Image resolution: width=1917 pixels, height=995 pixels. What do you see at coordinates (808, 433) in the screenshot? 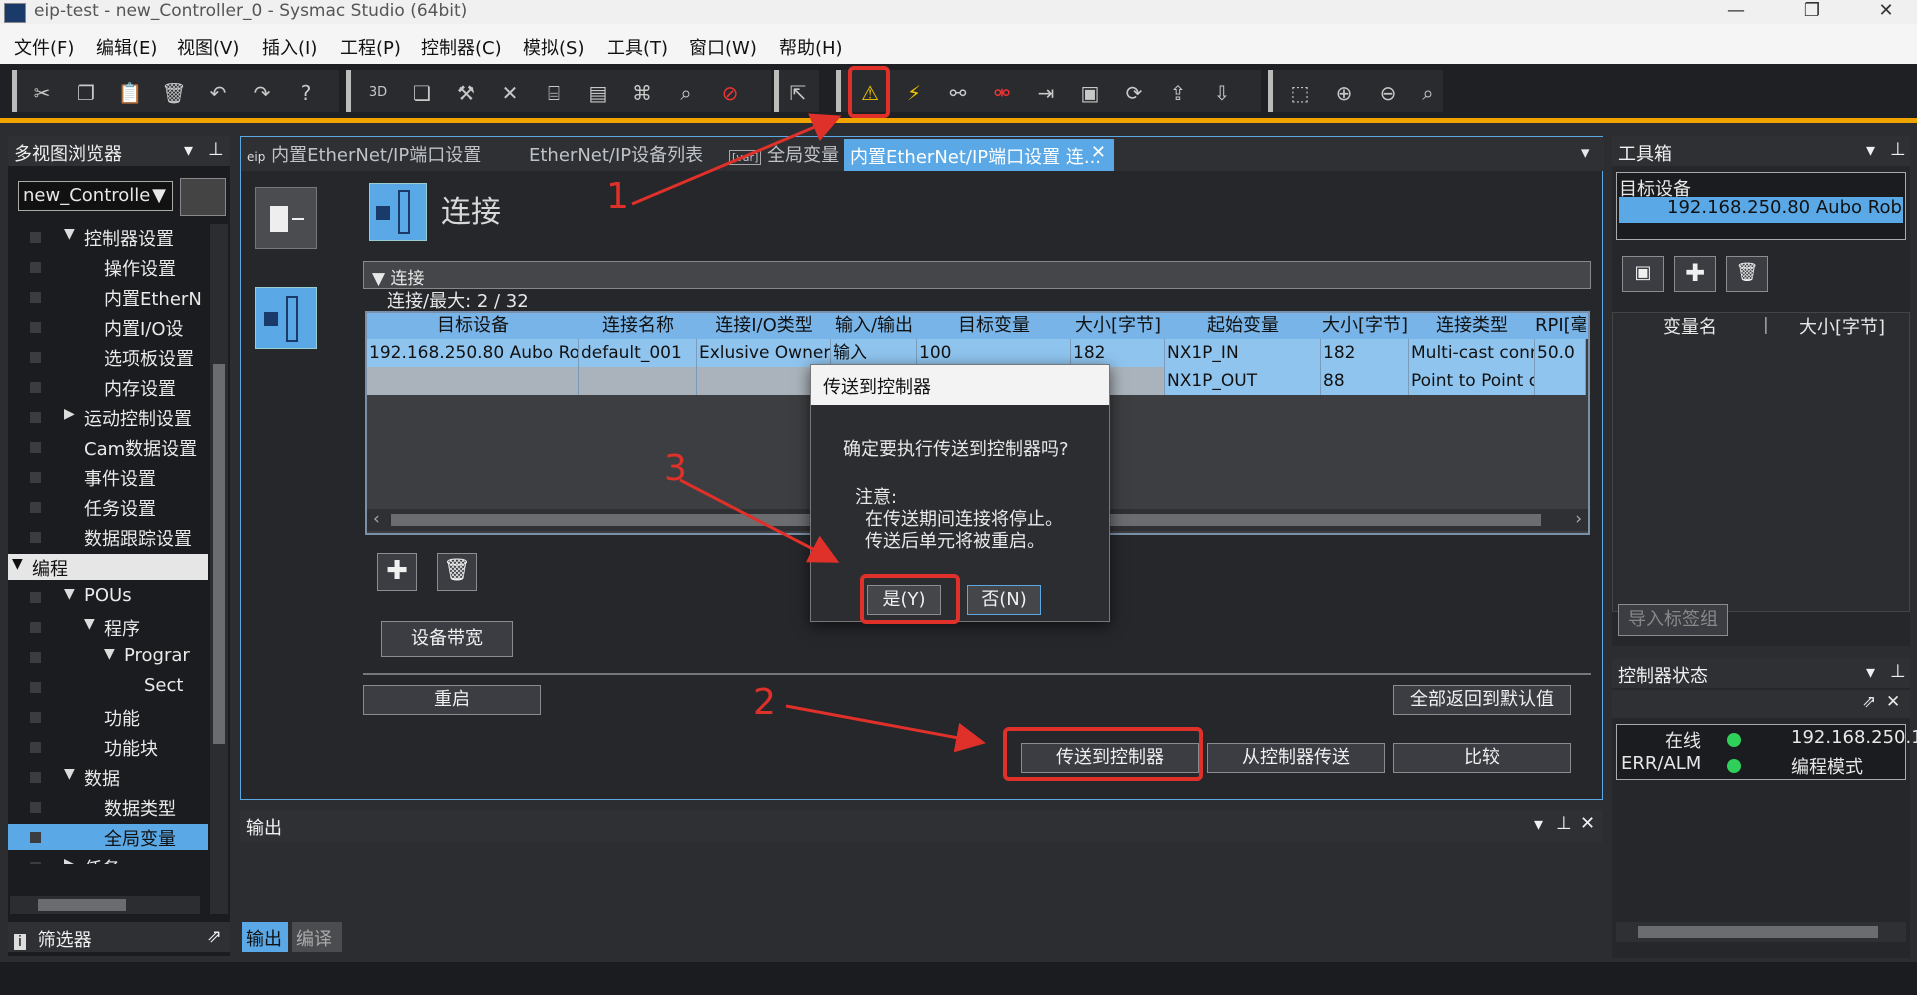
I see `annotation-arrows` at bounding box center [808, 433].